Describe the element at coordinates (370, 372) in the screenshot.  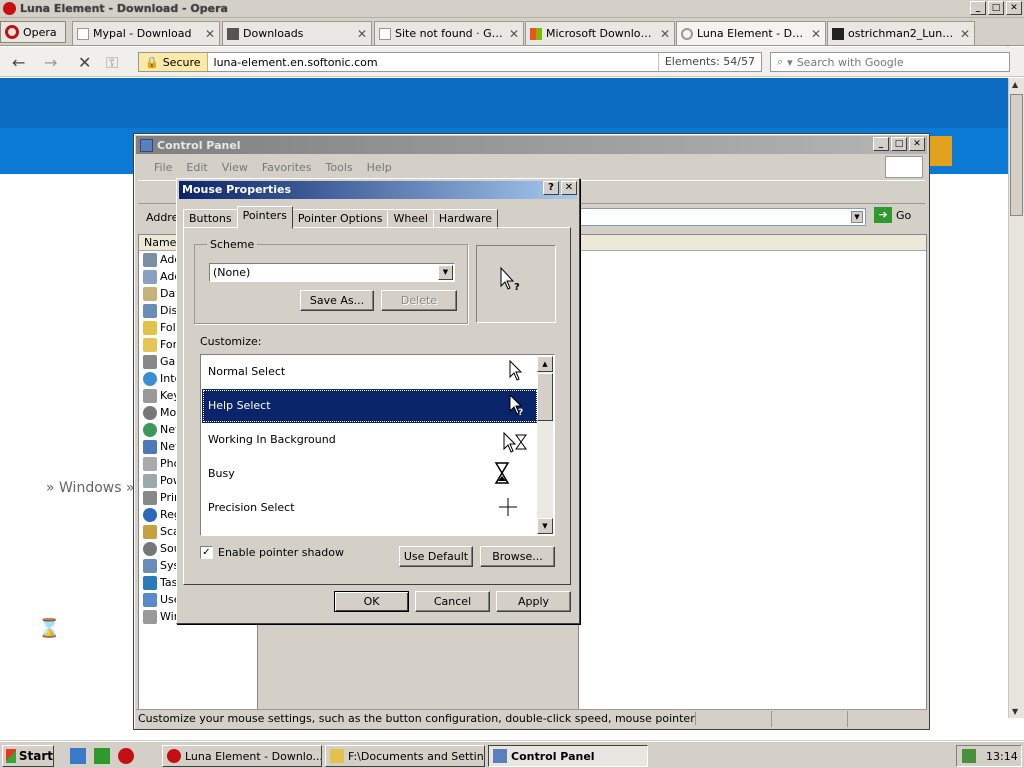
I see `pointer-row-normal-select: Normal Select` at that location.